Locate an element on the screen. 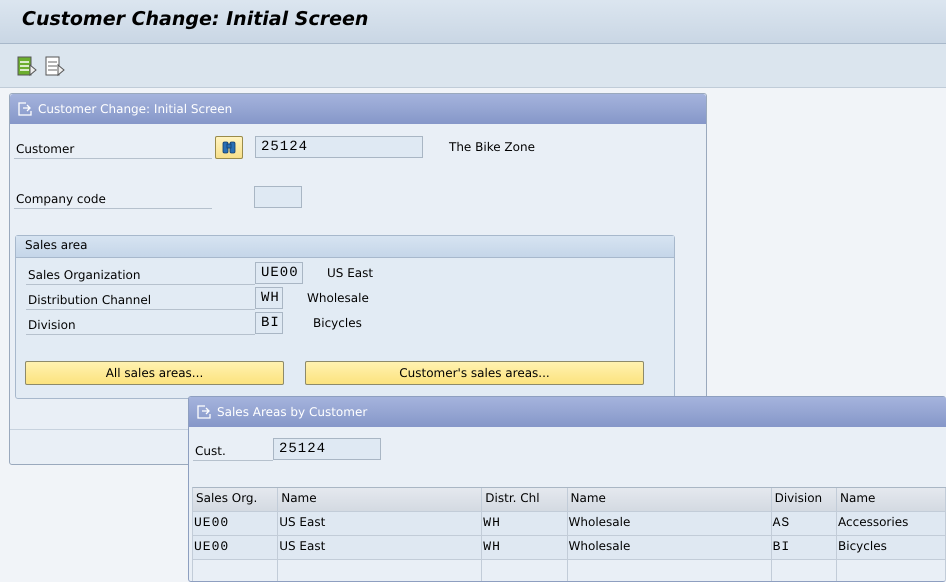  field-description: Bicycles is located at coordinates (337, 323).